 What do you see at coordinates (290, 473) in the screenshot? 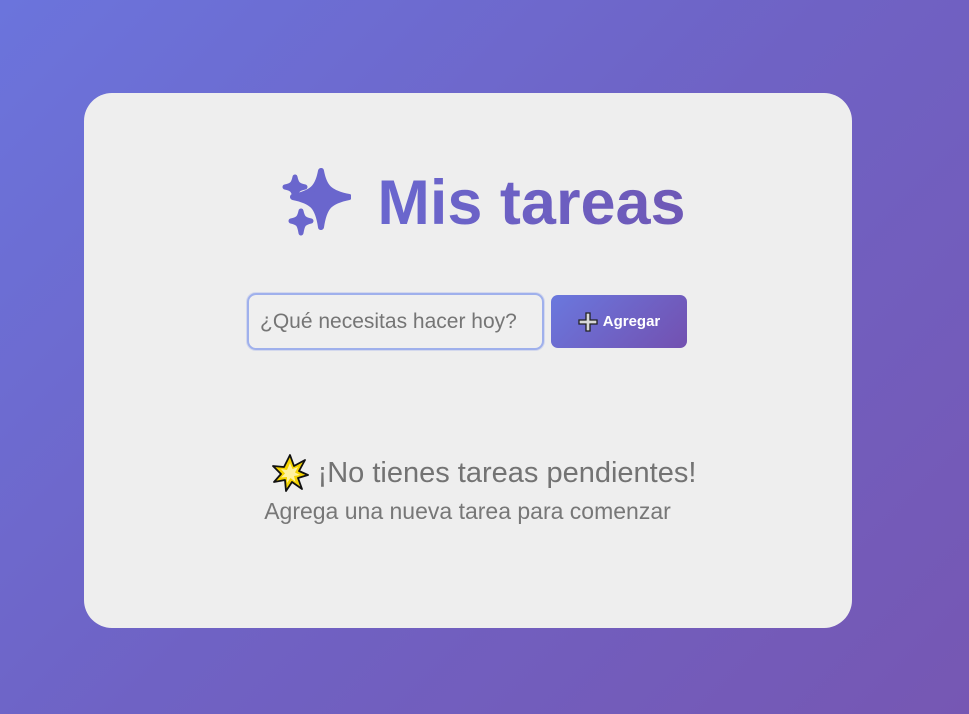
I see `star-icon` at bounding box center [290, 473].